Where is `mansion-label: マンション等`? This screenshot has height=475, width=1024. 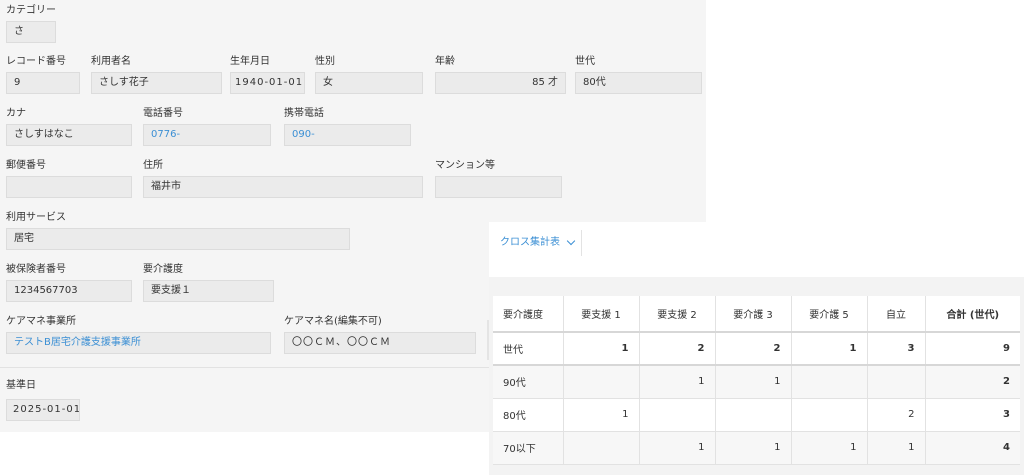
mansion-label: マンション等 is located at coordinates (465, 165).